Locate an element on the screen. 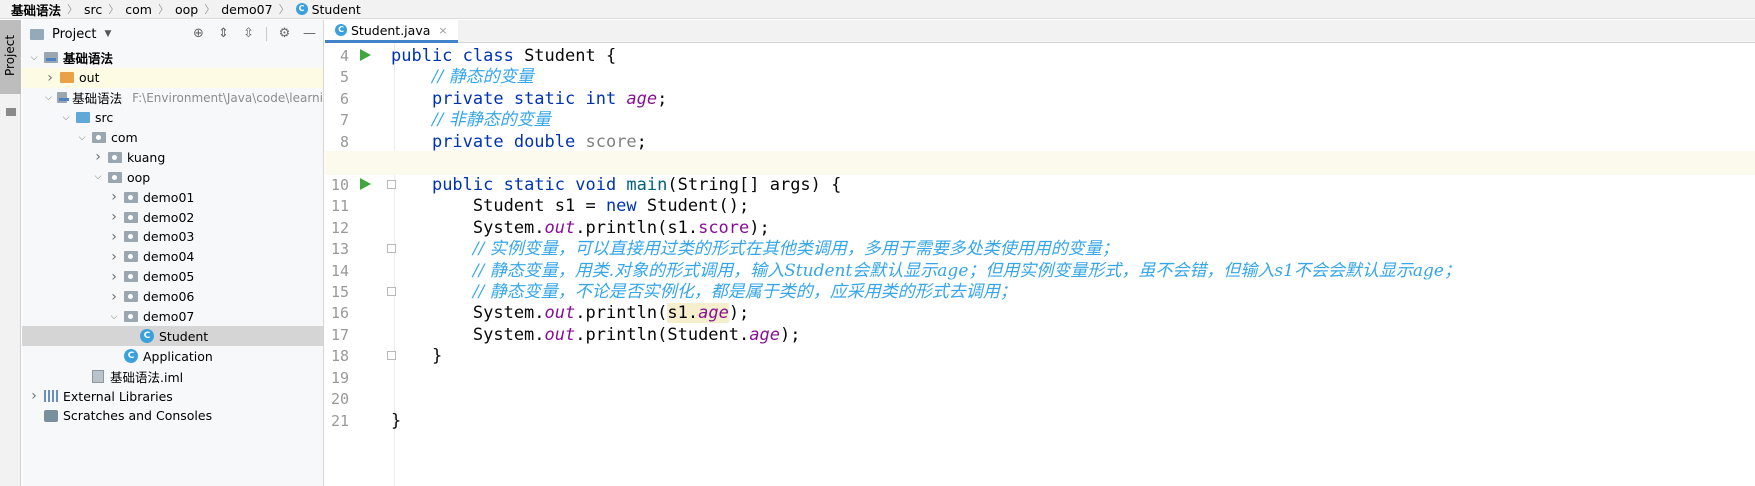 The height and width of the screenshot is (486, 1755). close-icon: × is located at coordinates (442, 30).